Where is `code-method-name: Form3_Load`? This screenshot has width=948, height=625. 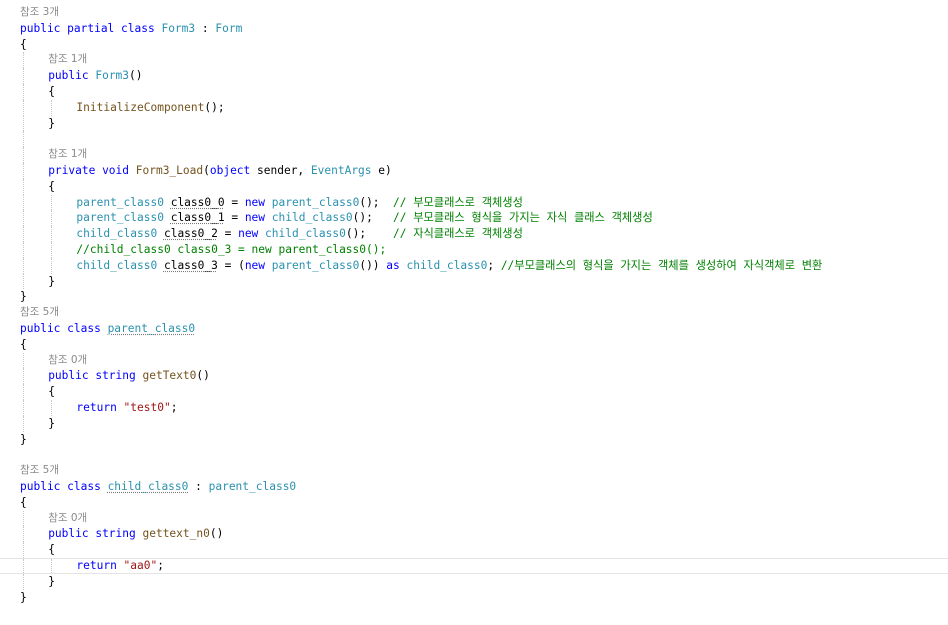
code-method-name: Form3_Load is located at coordinates (169, 170).